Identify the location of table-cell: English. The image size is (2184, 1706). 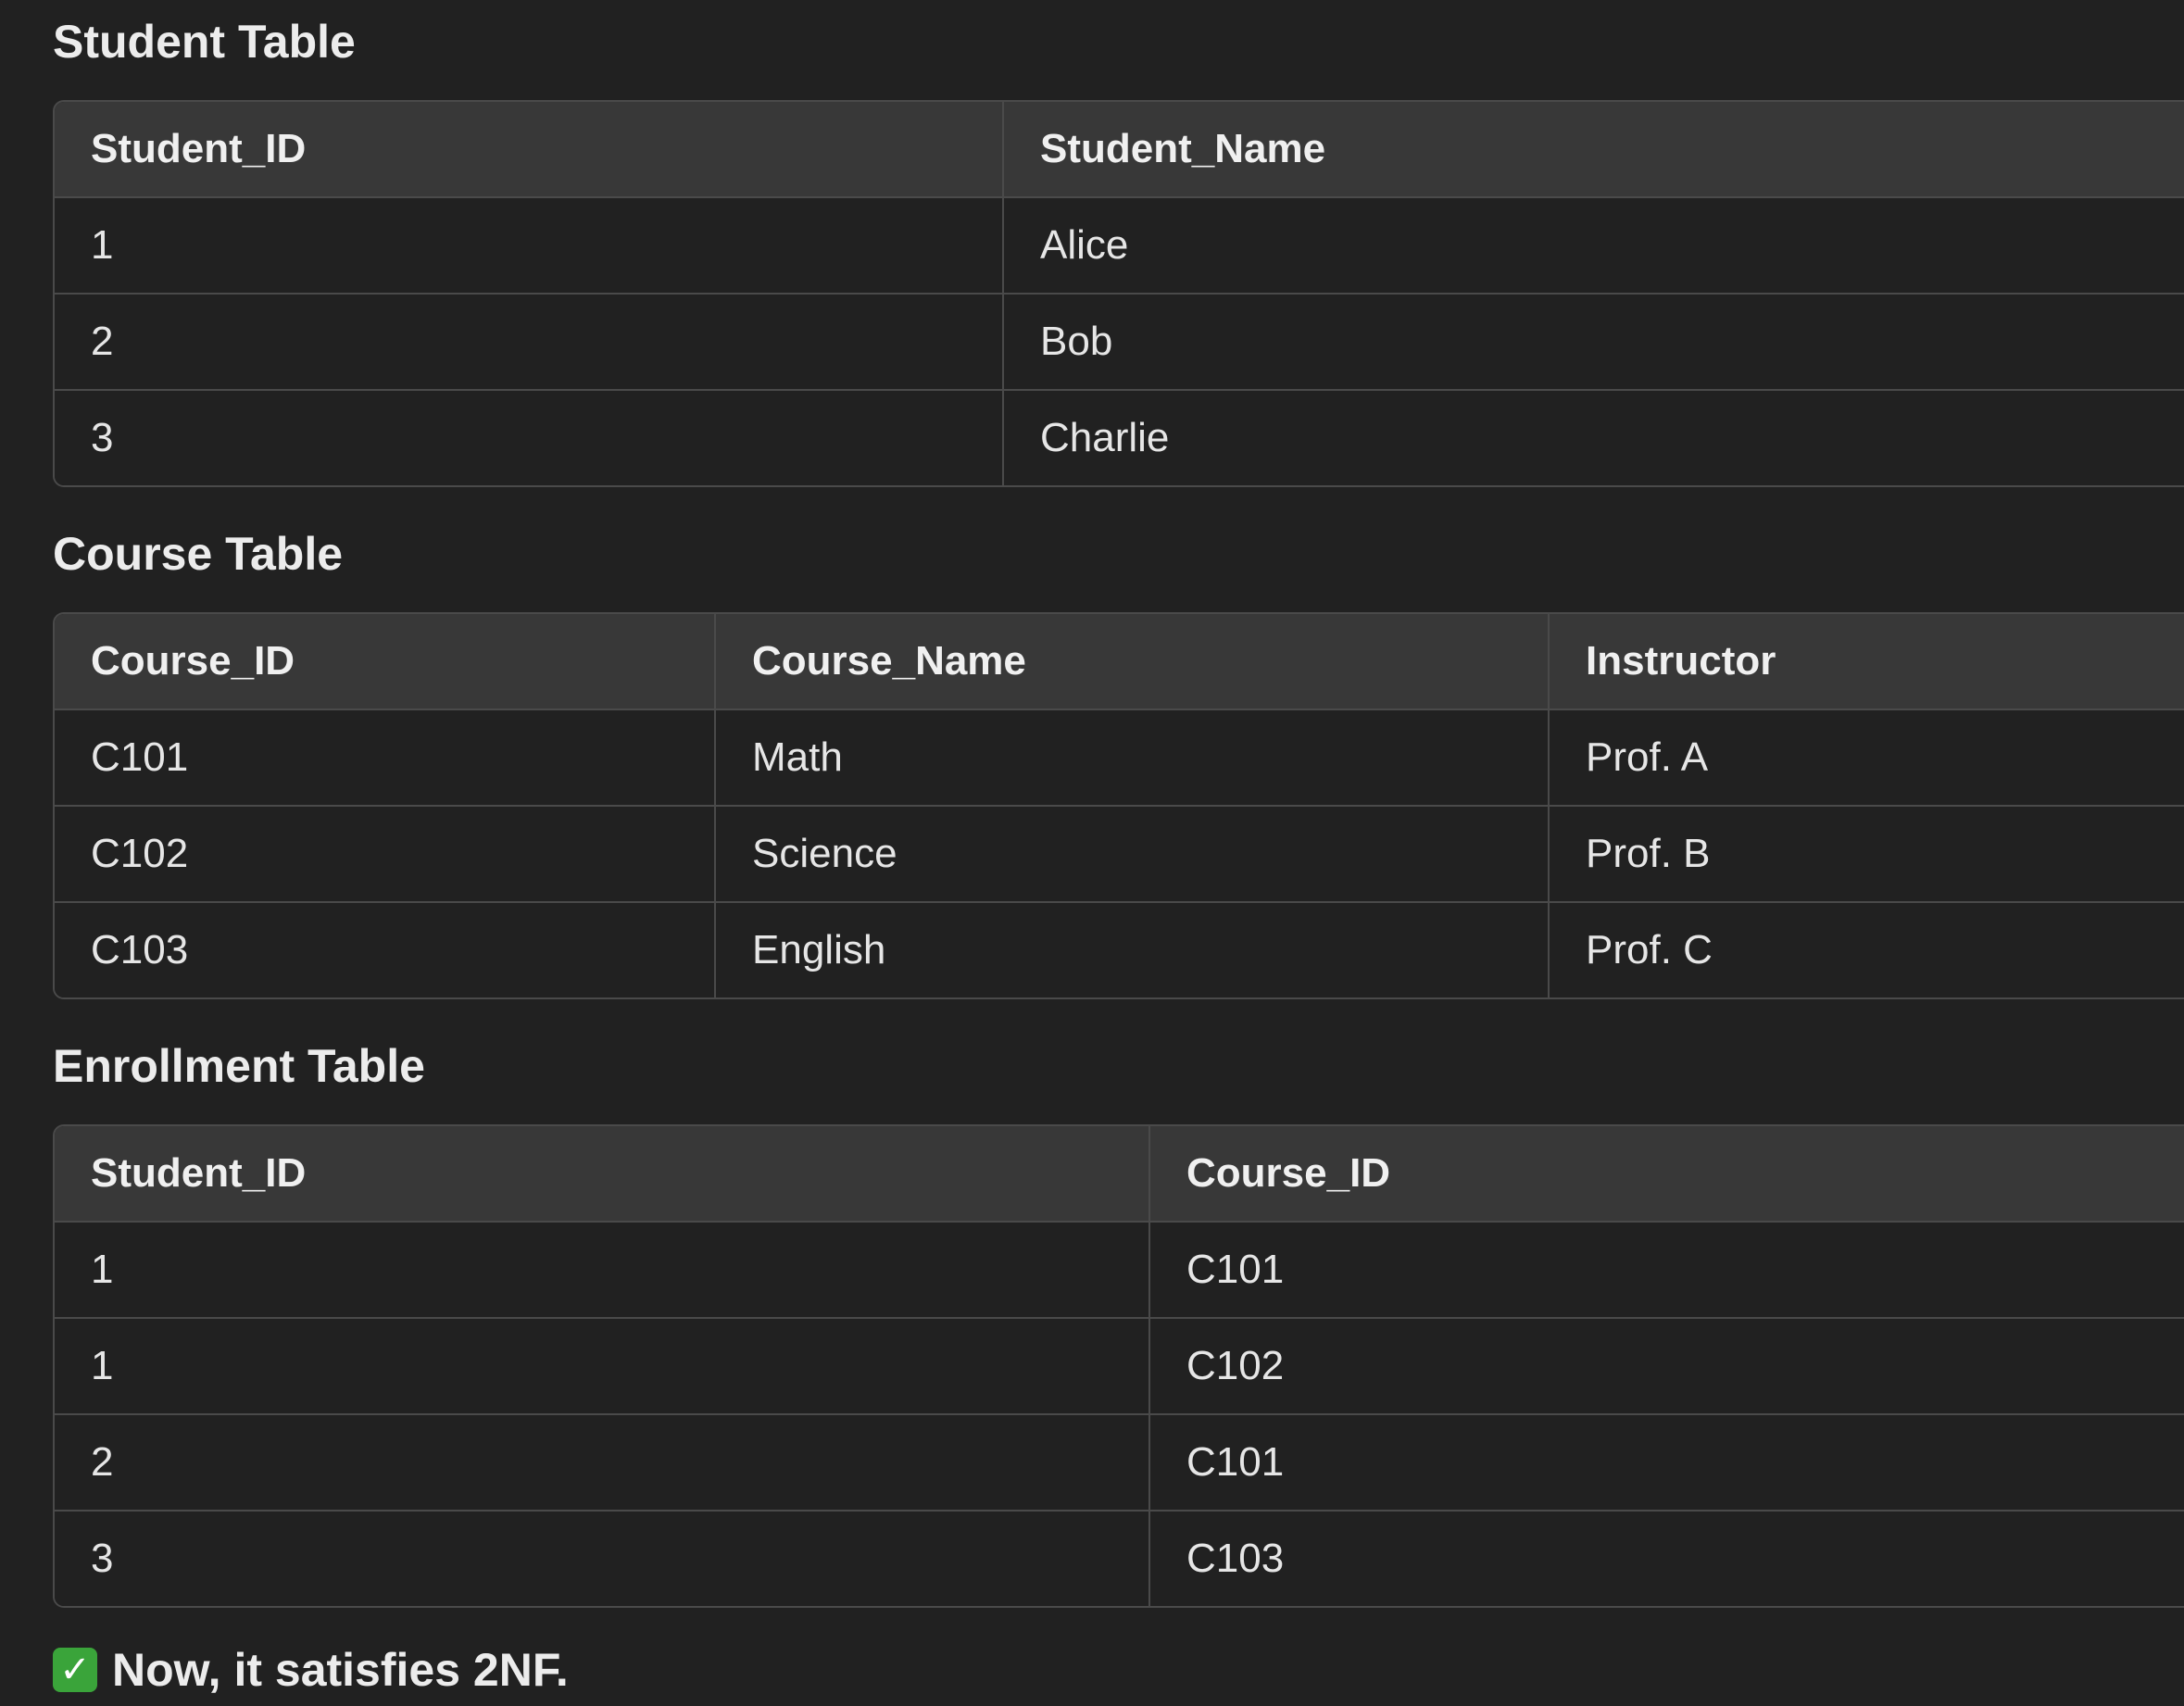
(1132, 949).